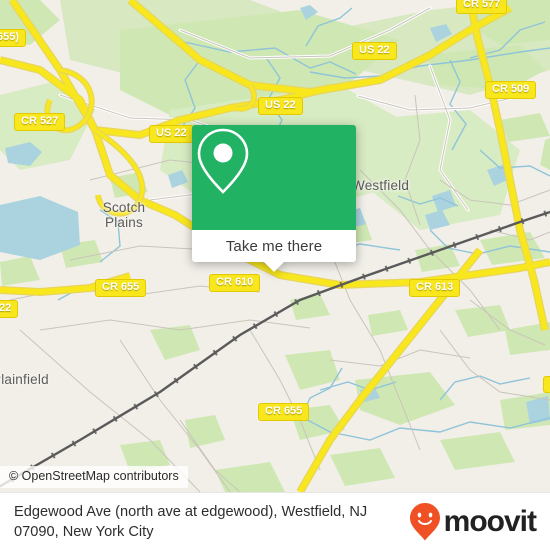 The width and height of the screenshot is (550, 550). What do you see at coordinates (482, 7) in the screenshot?
I see `route-shield-cr-577: CR 577` at bounding box center [482, 7].